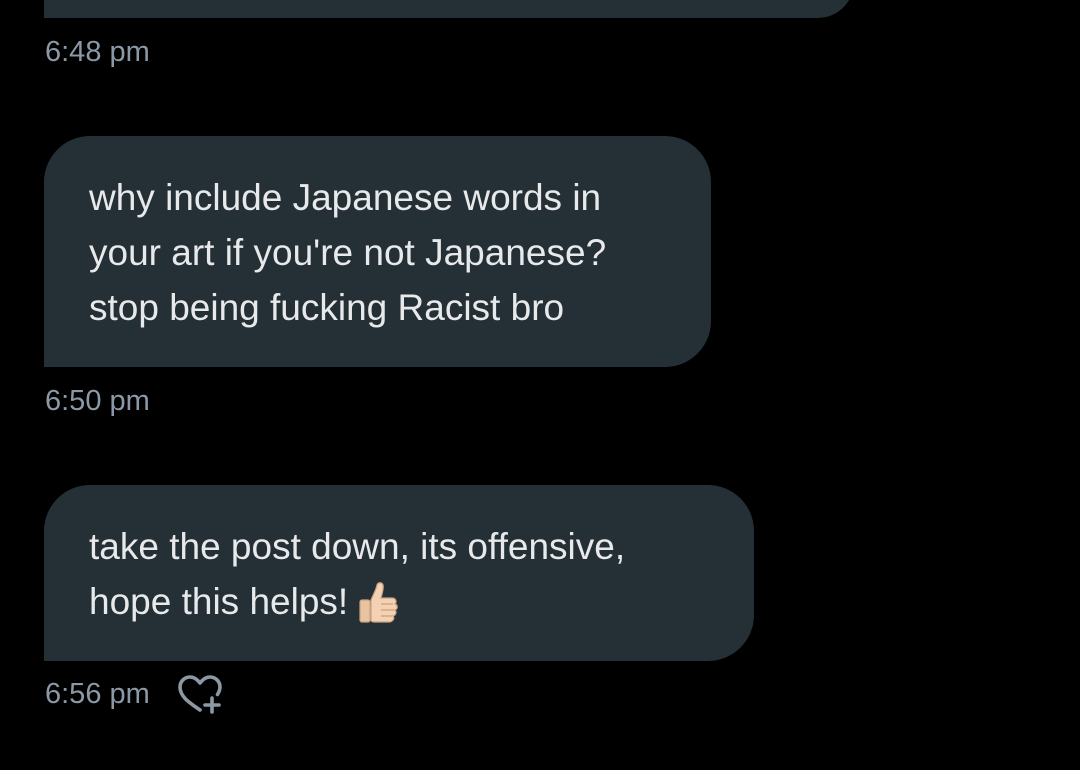 This screenshot has height=770, width=1080. Describe the element at coordinates (97, 694) in the screenshot. I see `message-timestamp: 6:56 pm` at that location.